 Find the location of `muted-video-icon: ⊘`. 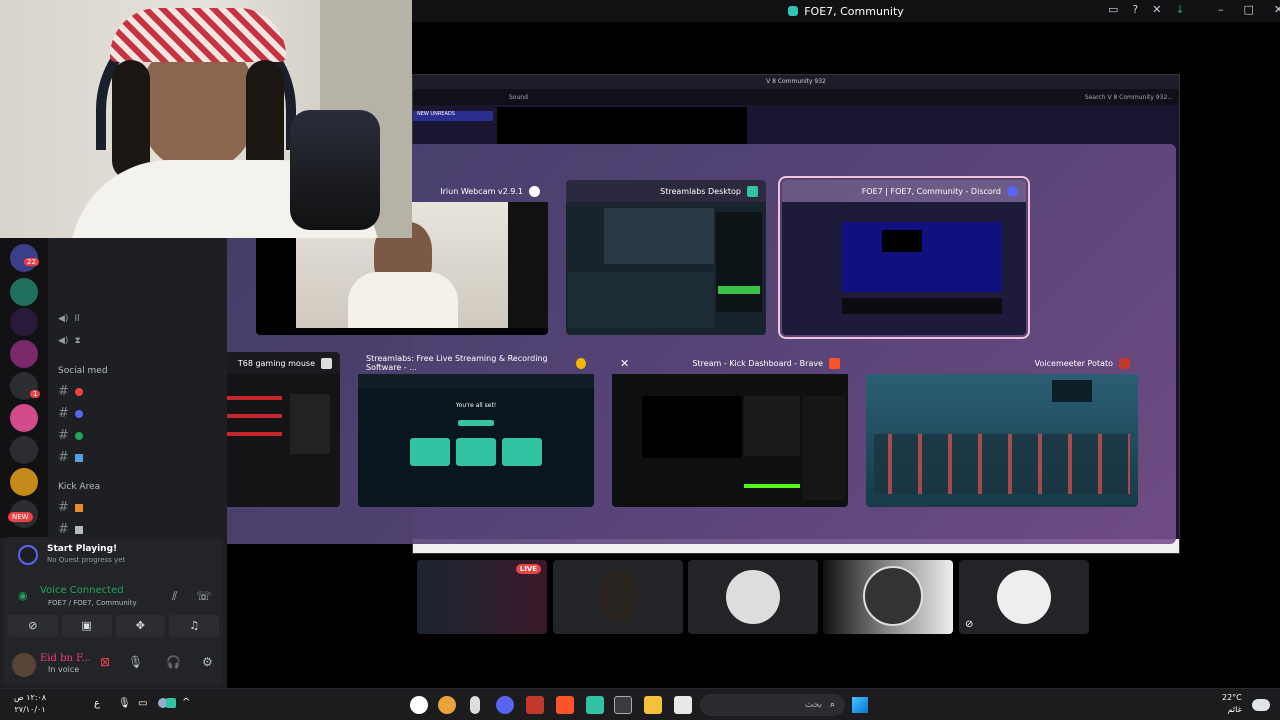

muted-video-icon: ⊘ is located at coordinates (969, 624).